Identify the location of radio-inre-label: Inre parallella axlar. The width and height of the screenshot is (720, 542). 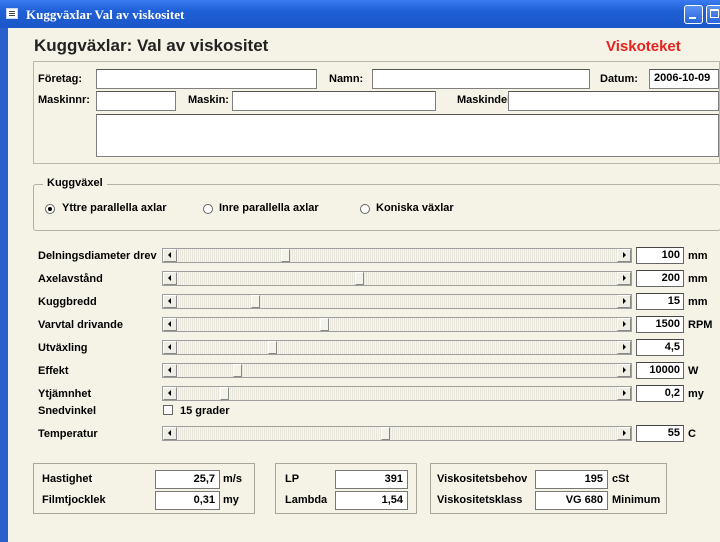
(269, 208).